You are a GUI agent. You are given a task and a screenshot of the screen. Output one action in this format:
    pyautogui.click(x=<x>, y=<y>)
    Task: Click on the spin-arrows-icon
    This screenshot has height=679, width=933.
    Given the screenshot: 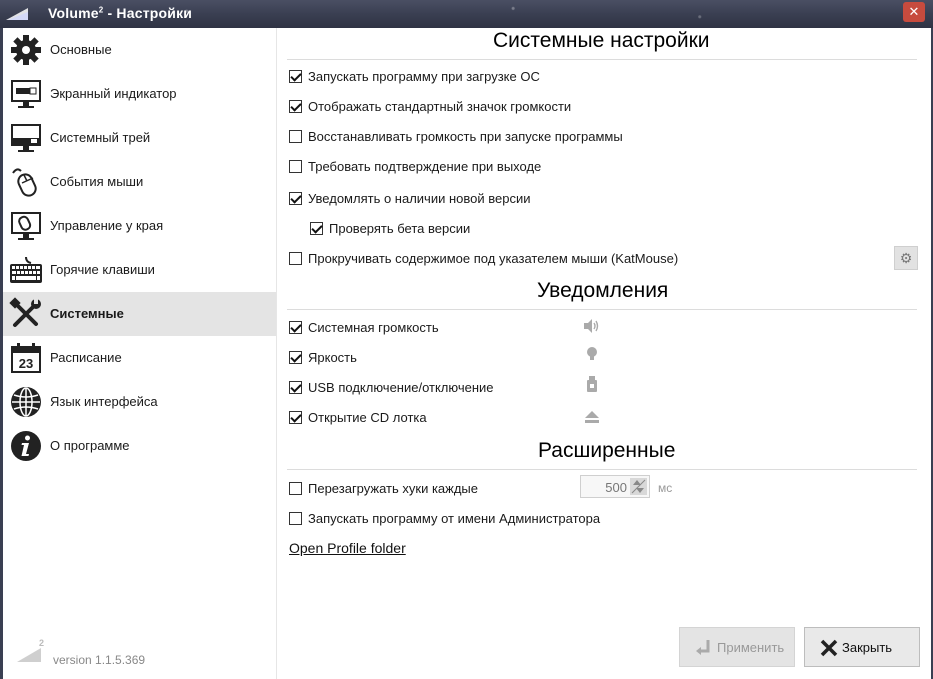 What is the action you would take?
    pyautogui.click(x=638, y=486)
    